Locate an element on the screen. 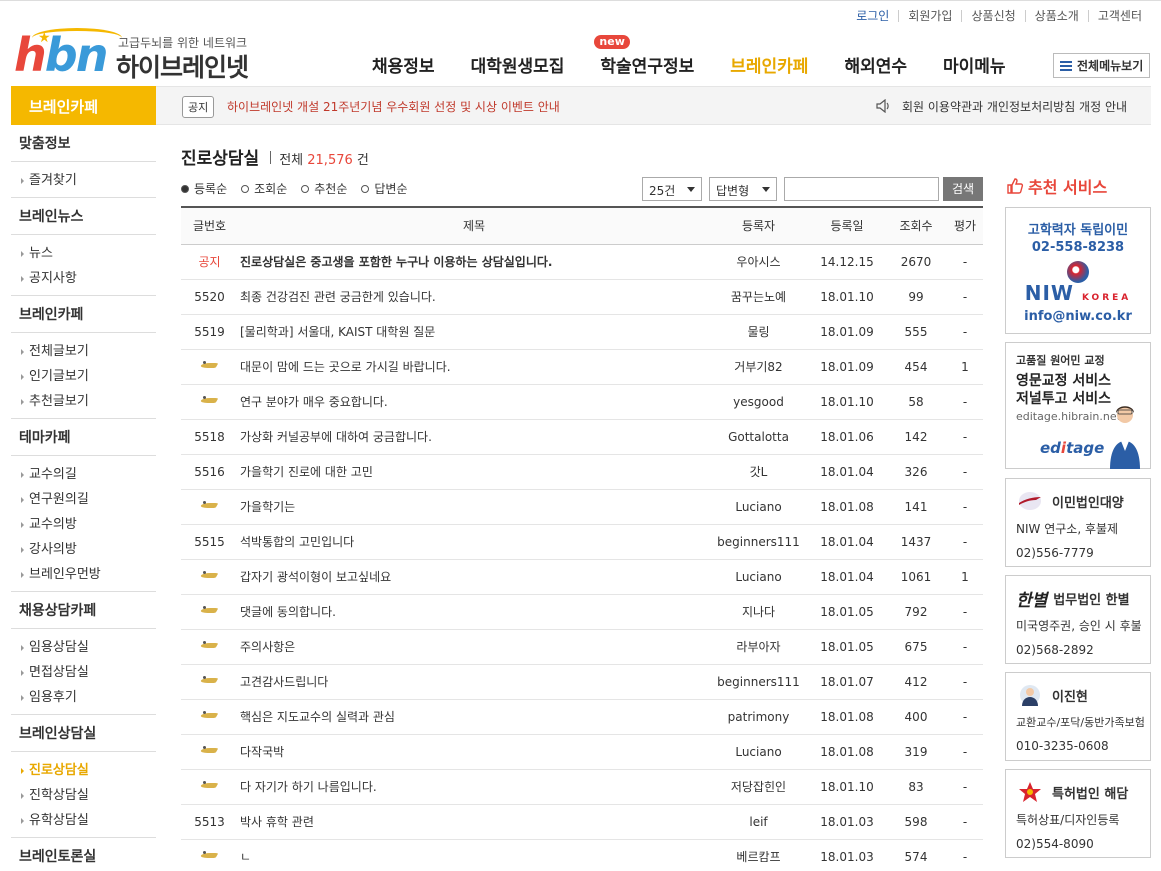 This screenshot has height=871, width=1161. signup-link: 회원가입 is located at coordinates (929, 16).